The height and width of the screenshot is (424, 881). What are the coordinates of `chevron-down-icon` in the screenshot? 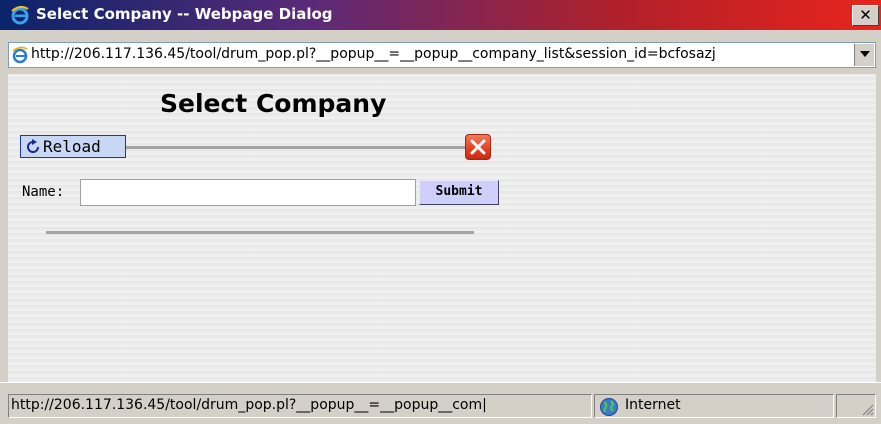 It's located at (865, 54).